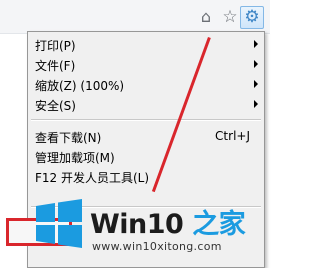 The image size is (320, 268). I want to click on tools-button: ⚙, so click(252, 17).